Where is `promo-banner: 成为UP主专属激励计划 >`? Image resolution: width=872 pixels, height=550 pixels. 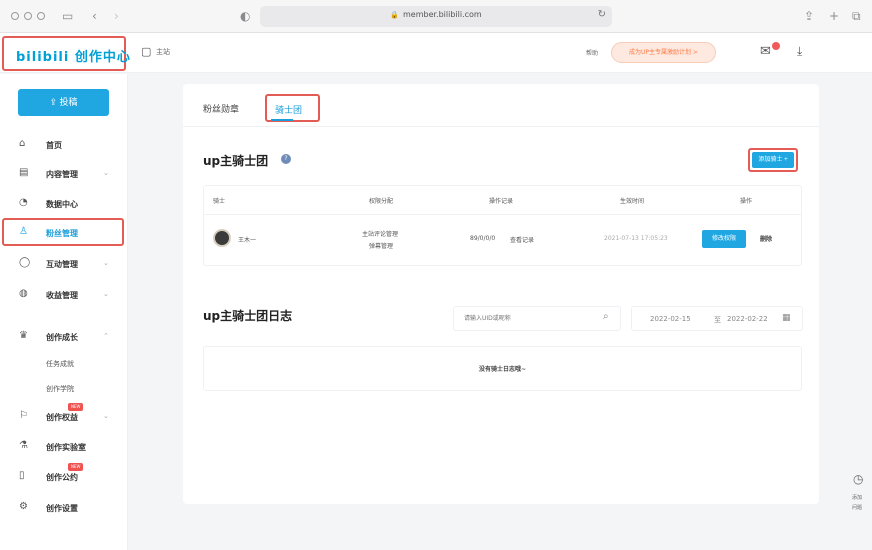 promo-banner: 成为UP主专属激励计划 > is located at coordinates (663, 52).